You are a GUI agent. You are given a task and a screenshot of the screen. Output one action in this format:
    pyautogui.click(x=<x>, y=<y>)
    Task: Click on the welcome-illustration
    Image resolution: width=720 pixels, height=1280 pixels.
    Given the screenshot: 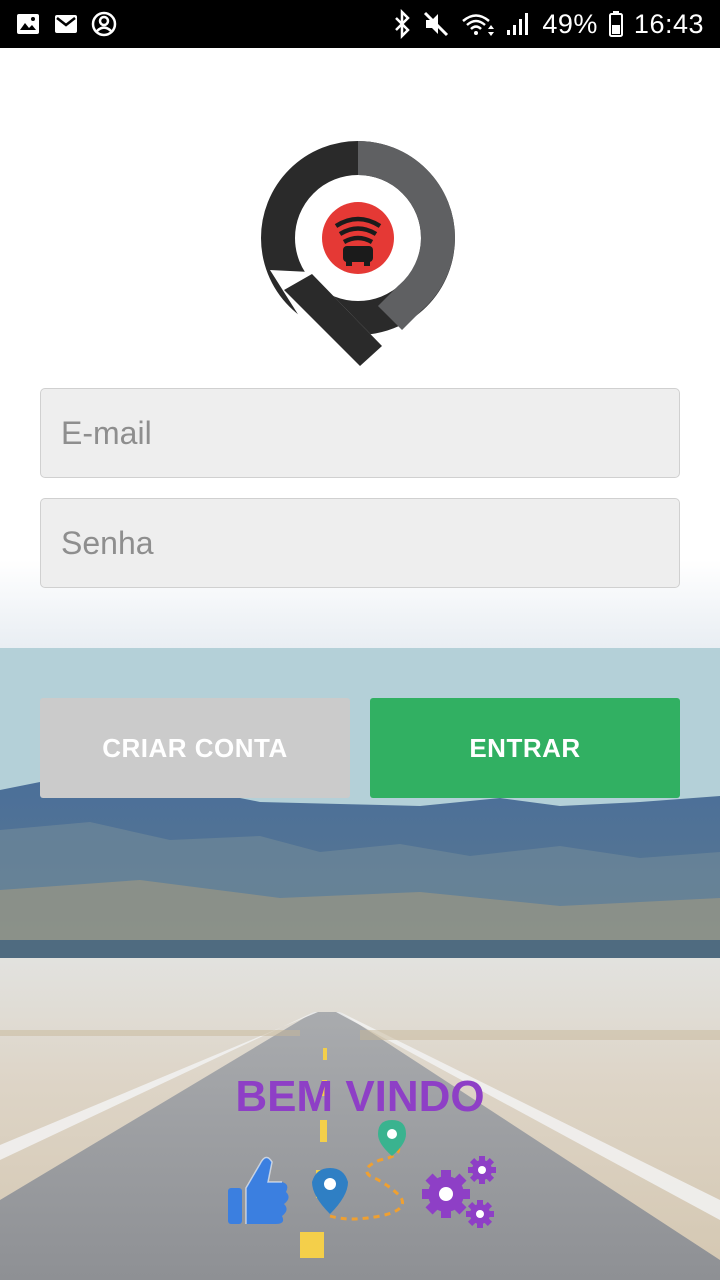 What is the action you would take?
    pyautogui.click(x=362, y=1174)
    